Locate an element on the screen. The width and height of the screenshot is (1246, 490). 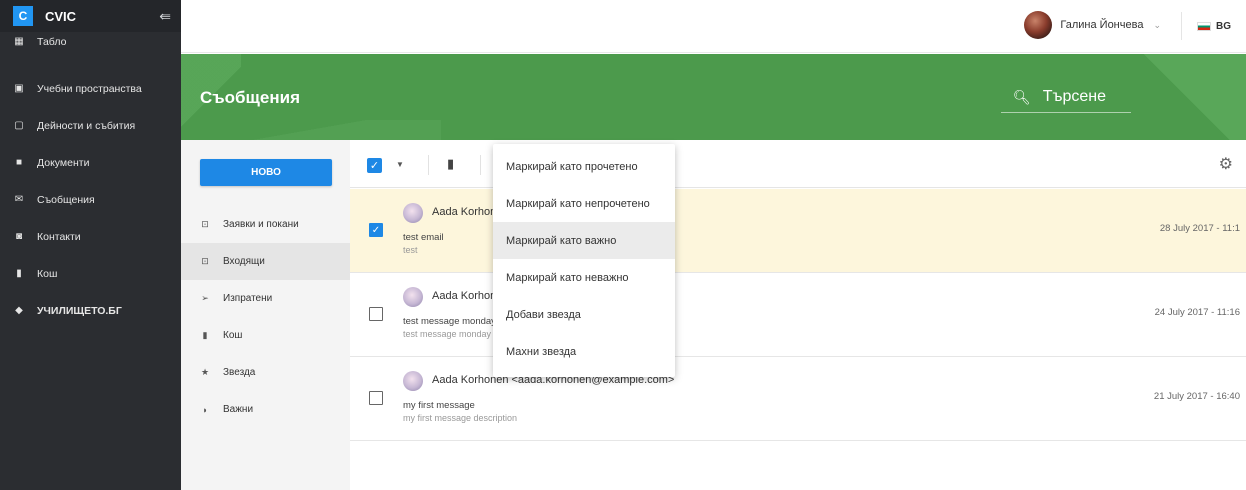
collapse-menu-icon: ⇚ is located at coordinates (165, 16).